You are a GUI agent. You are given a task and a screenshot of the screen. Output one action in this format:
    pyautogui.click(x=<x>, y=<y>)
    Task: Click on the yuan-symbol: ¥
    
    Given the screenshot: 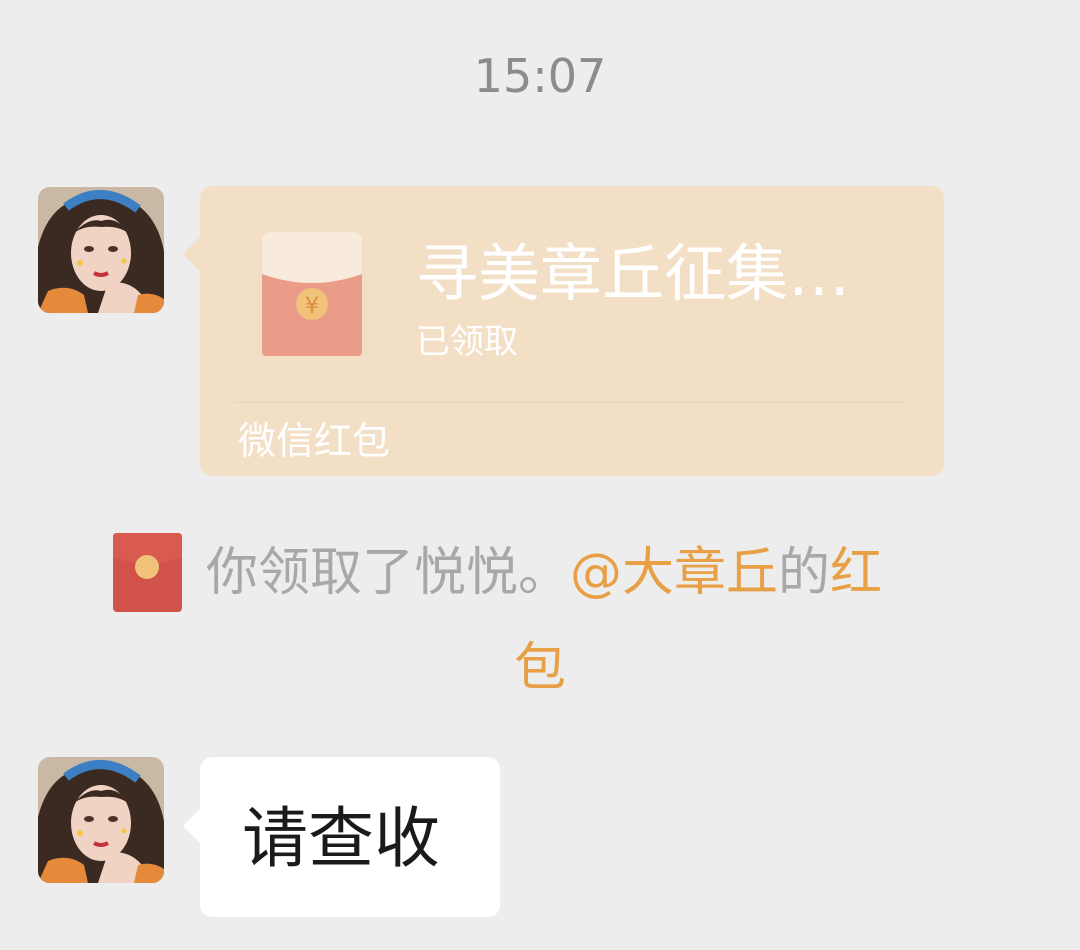 What is the action you would take?
    pyautogui.click(x=312, y=306)
    